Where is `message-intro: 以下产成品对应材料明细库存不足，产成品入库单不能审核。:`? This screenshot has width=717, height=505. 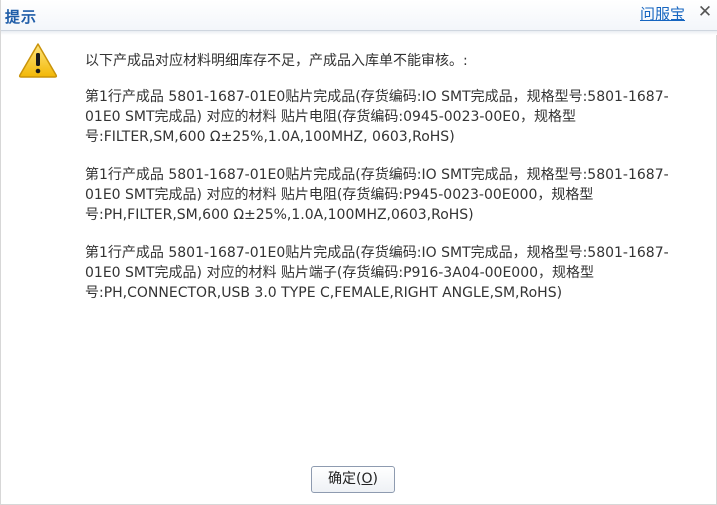
message-intro: 以下产成品对应材料明细库存不足，产成品入库单不能审核。: is located at coordinates (276, 61).